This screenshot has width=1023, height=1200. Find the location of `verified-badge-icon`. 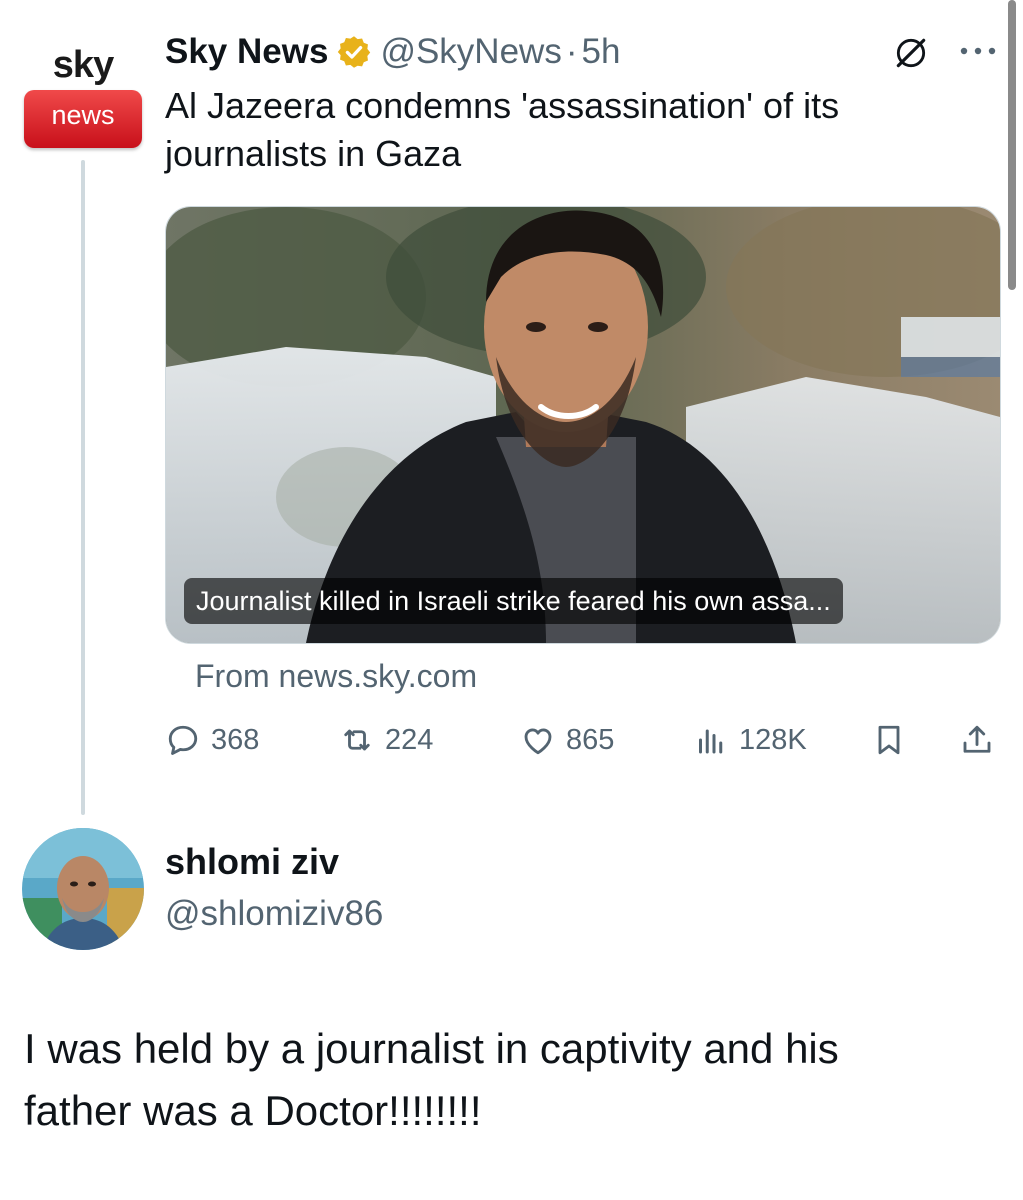

verified-badge-icon is located at coordinates (354, 52).